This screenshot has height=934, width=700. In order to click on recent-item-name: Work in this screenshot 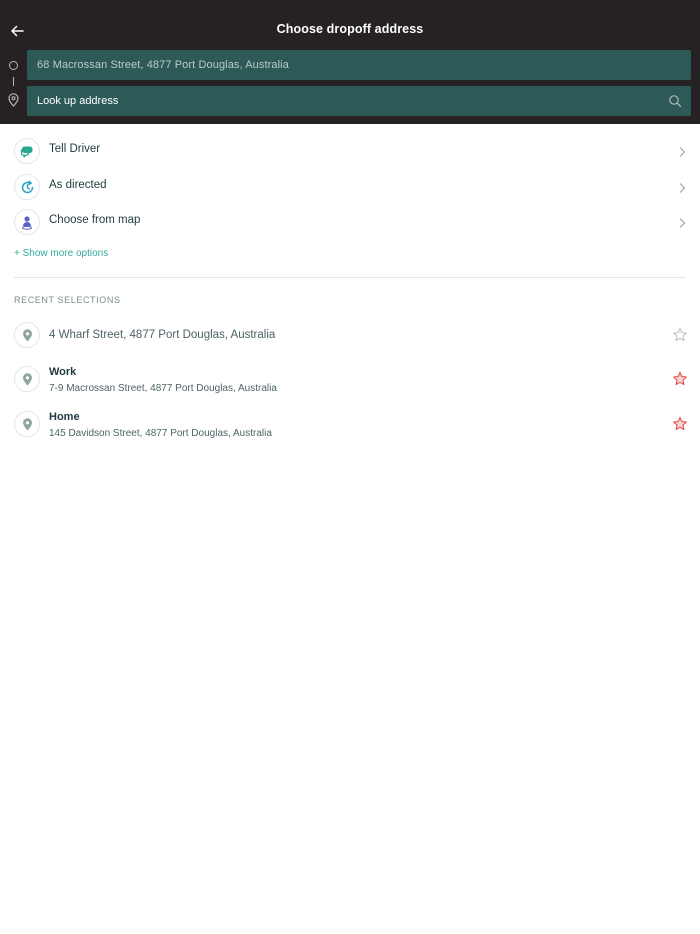, I will do `click(63, 372)`.